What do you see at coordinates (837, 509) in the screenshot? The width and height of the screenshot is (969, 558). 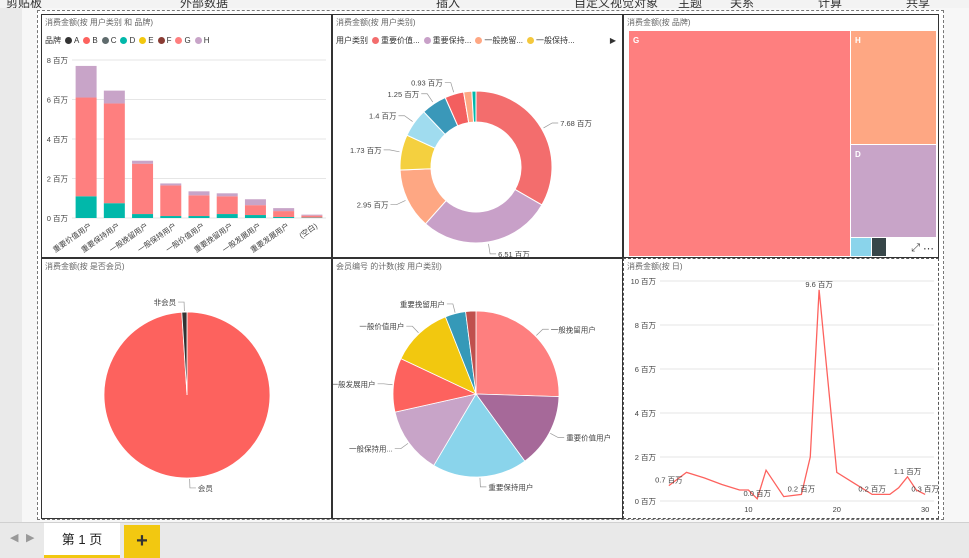 I see `x-tick-label: 20` at bounding box center [837, 509].